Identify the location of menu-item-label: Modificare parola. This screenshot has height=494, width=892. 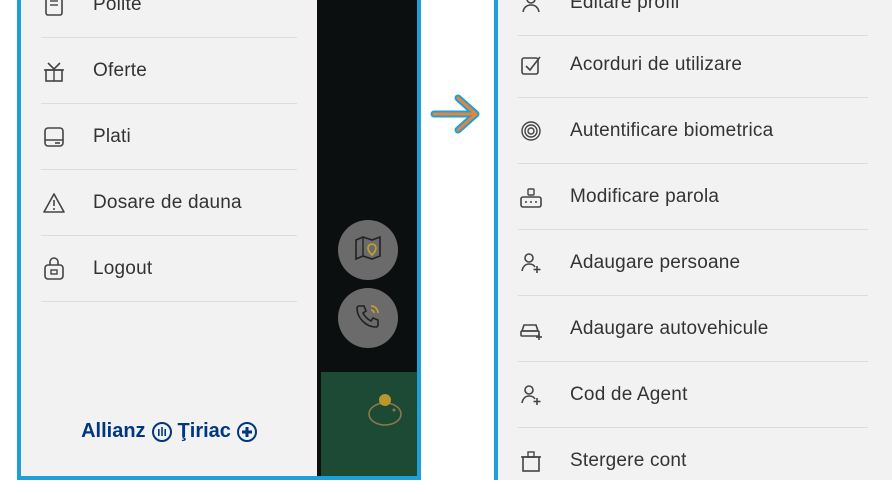
(645, 196).